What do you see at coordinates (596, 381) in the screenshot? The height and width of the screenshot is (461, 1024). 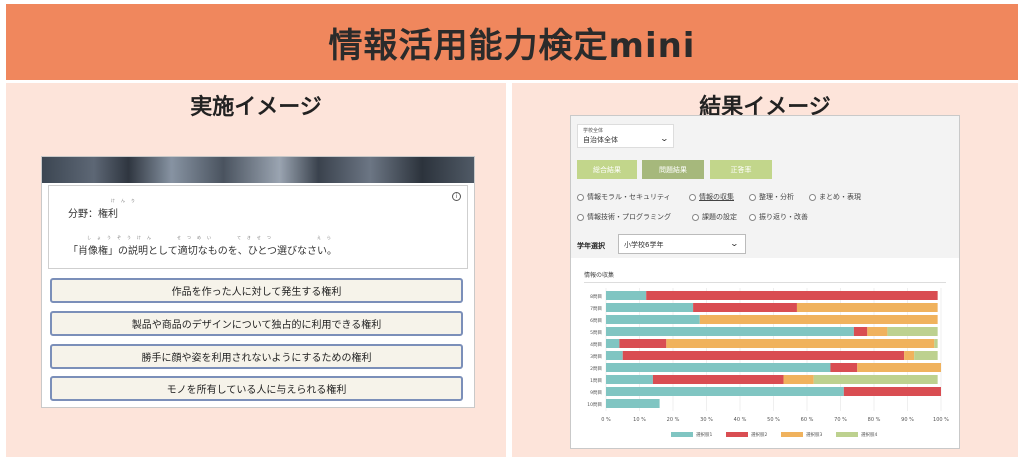 I see `category-label: 1問目` at bounding box center [596, 381].